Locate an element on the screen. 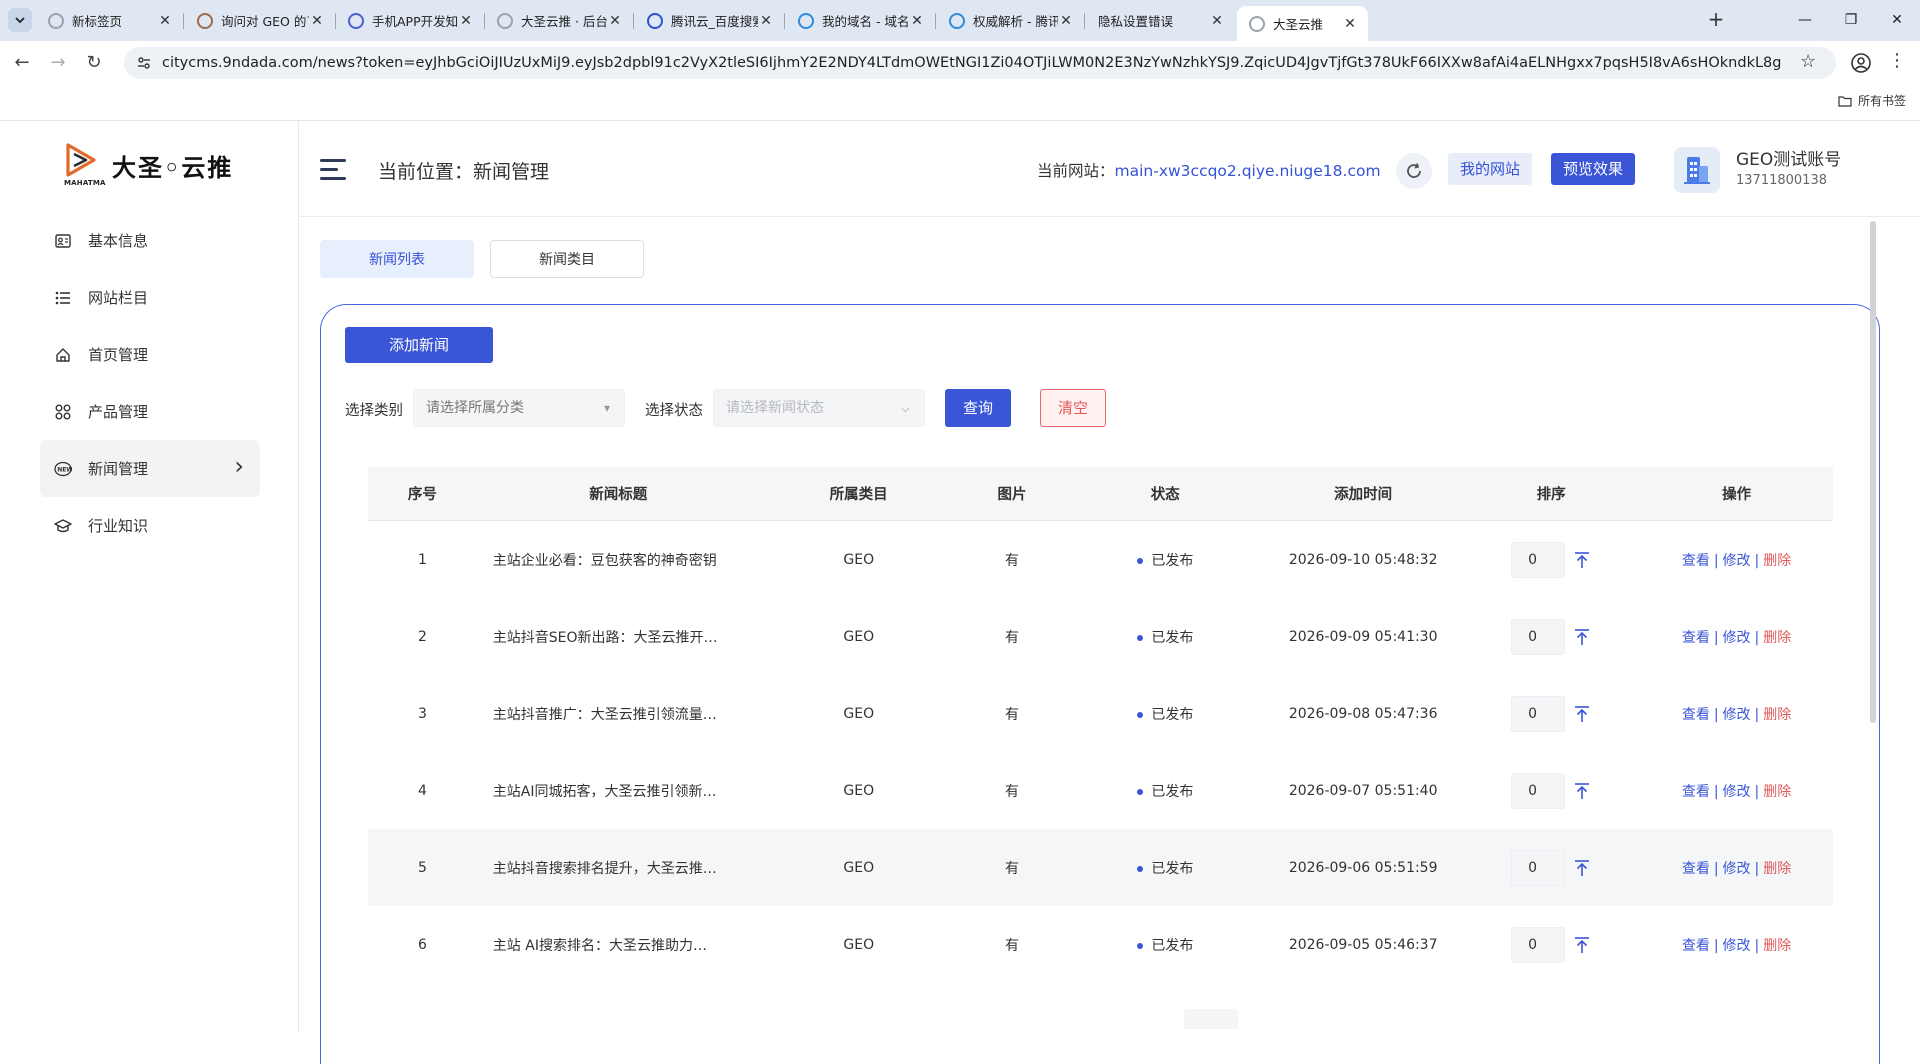  browser-tab-3: 手机APP开发知识 - D✕ is located at coordinates (410, 20).